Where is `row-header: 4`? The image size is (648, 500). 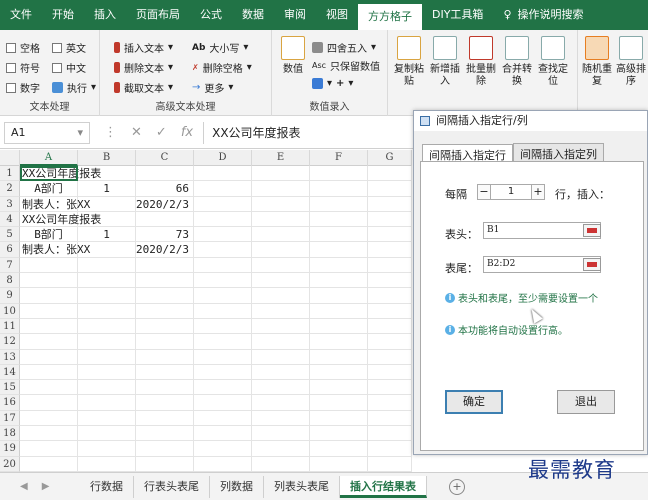 row-header: 4 is located at coordinates (10, 219).